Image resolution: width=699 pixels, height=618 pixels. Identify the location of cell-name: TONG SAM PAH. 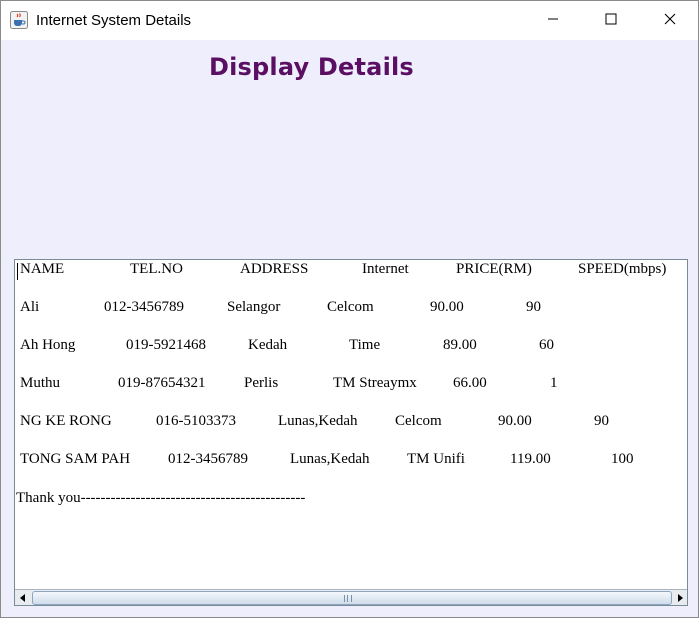
(75, 459).